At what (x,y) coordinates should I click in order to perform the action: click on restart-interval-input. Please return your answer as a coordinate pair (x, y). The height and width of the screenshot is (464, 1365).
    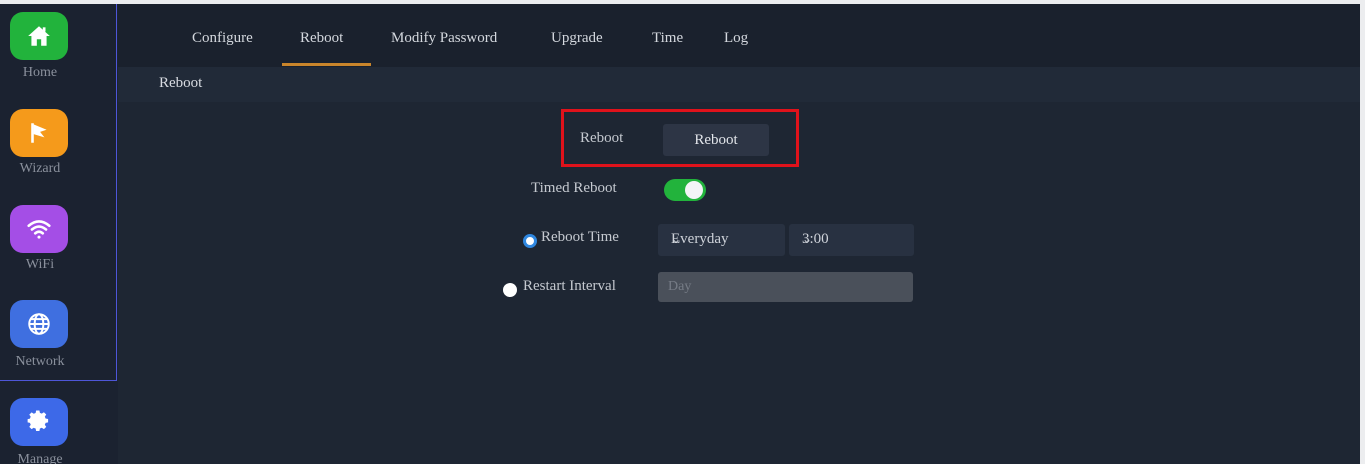
    Looking at the image, I should click on (785, 287).